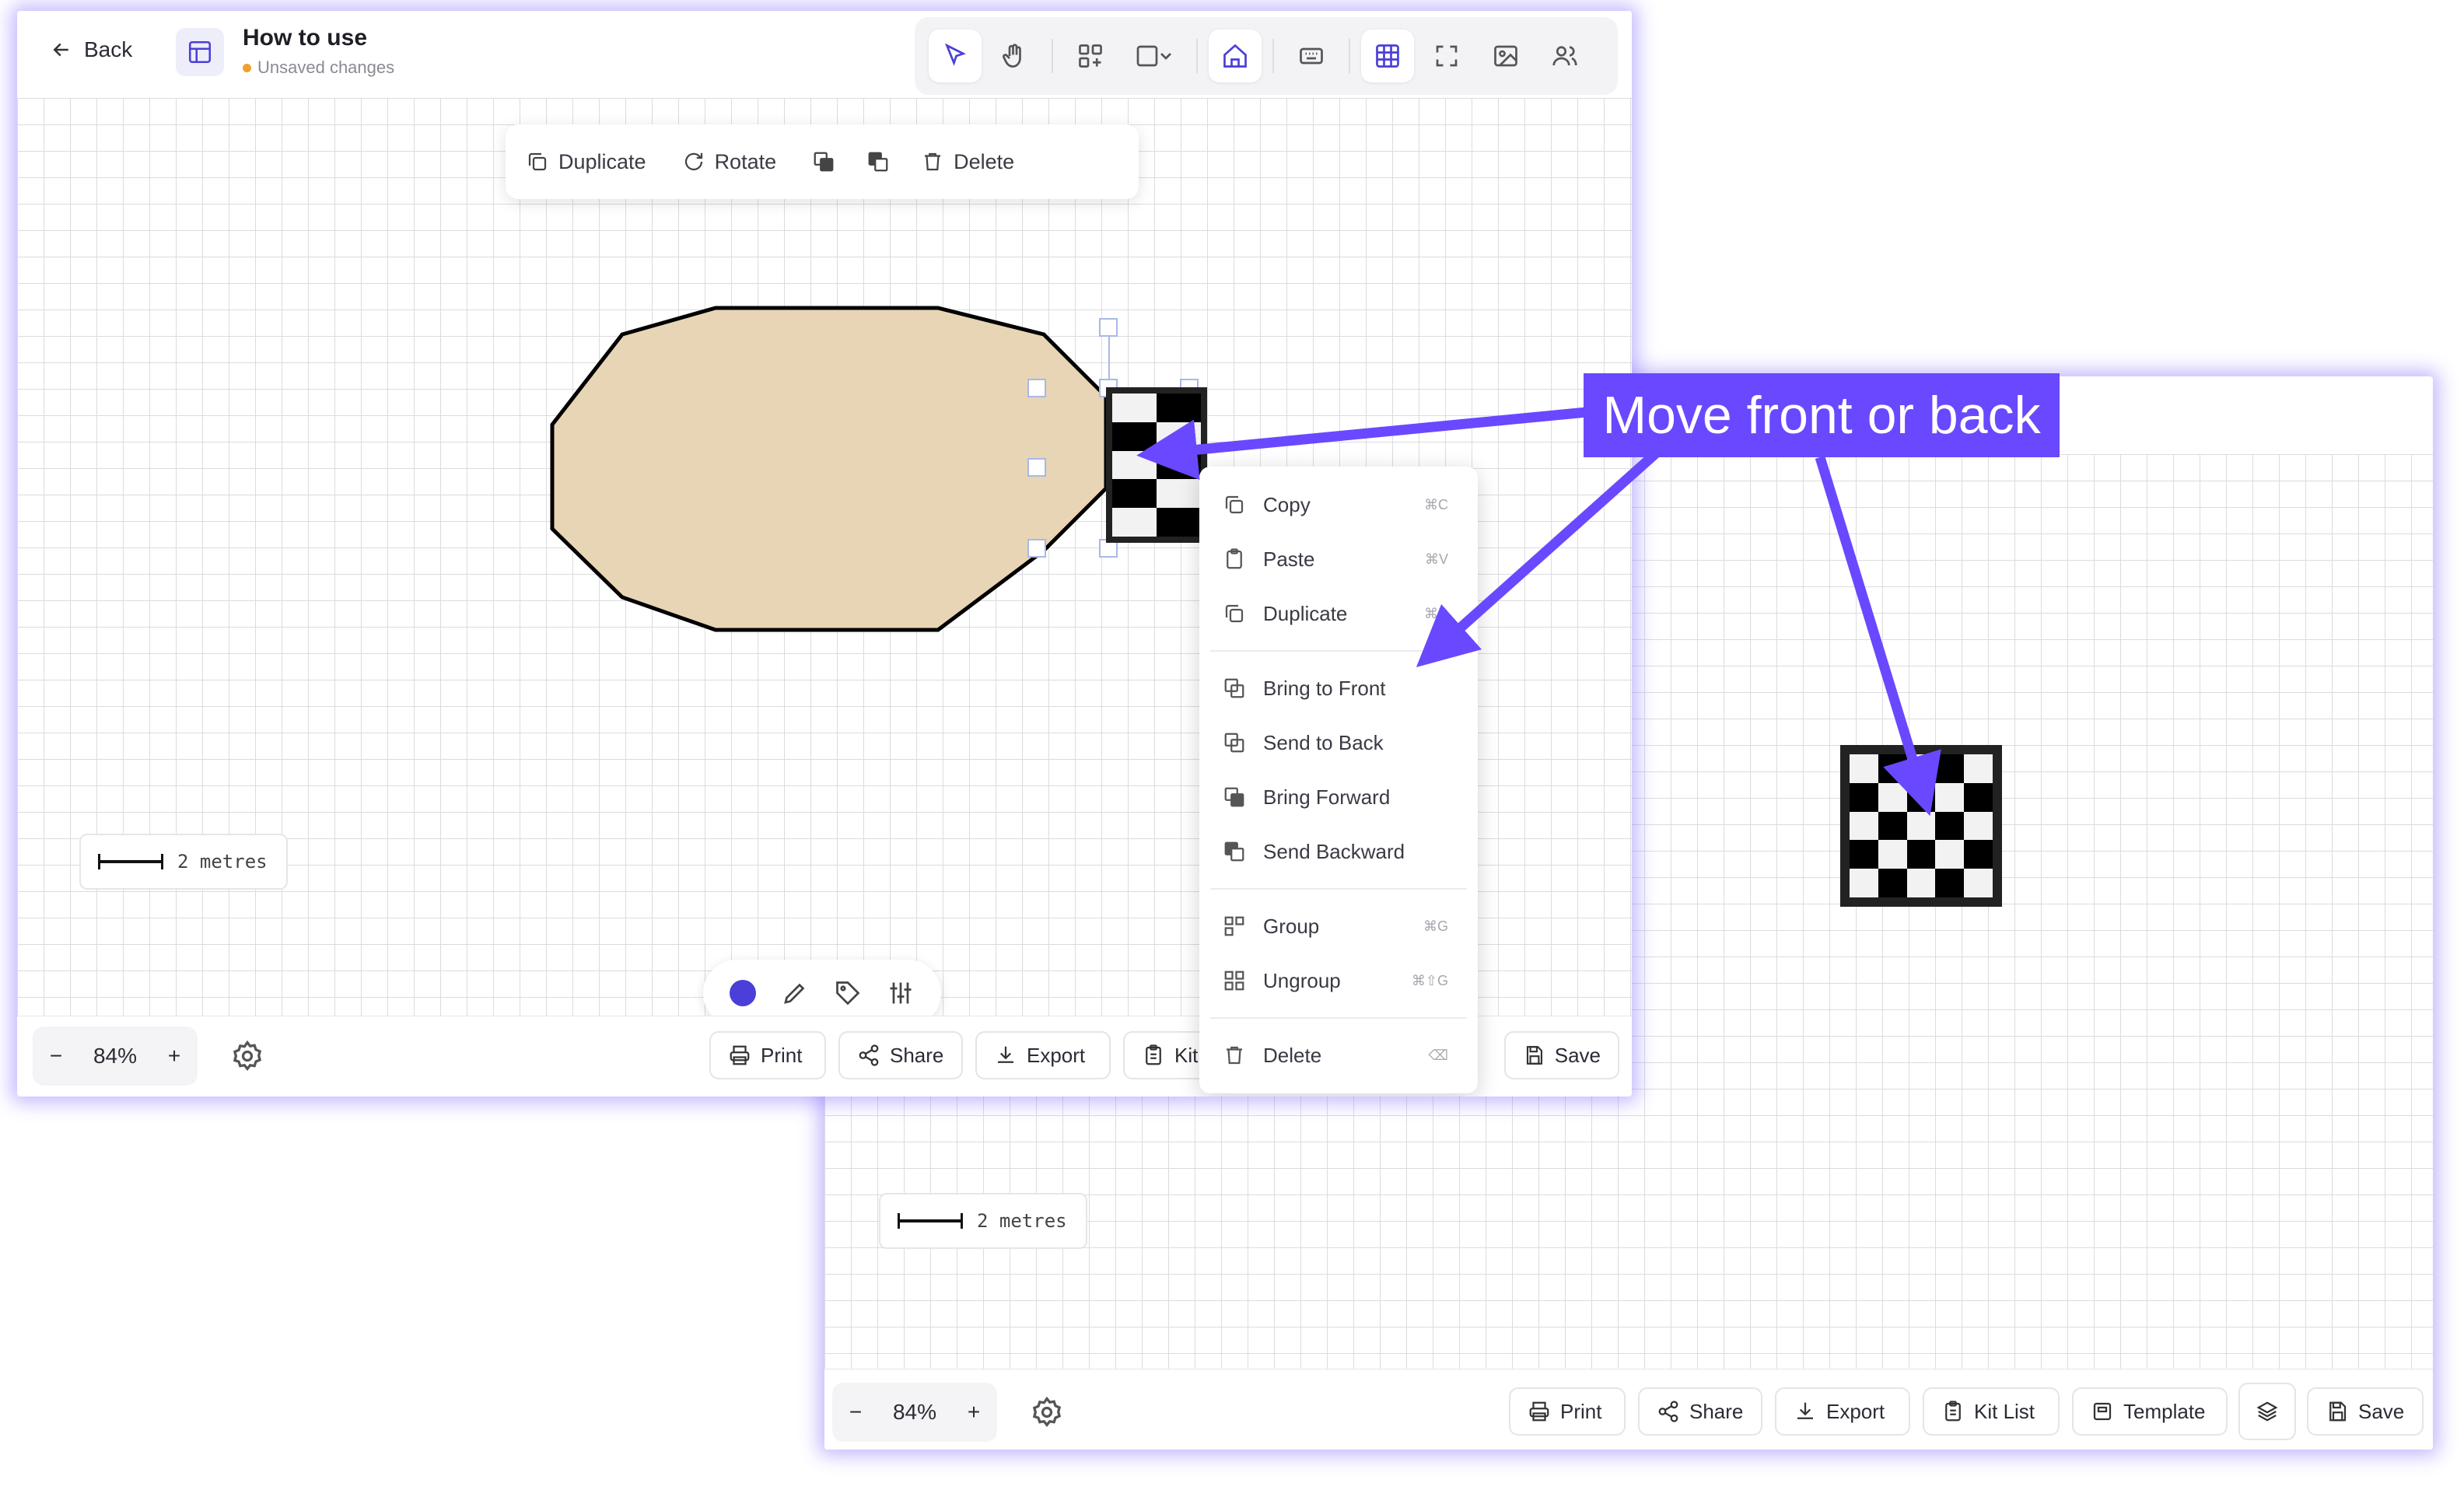 The height and width of the screenshot is (1490, 2464). I want to click on annotation-label: Move front or back, so click(1822, 415).